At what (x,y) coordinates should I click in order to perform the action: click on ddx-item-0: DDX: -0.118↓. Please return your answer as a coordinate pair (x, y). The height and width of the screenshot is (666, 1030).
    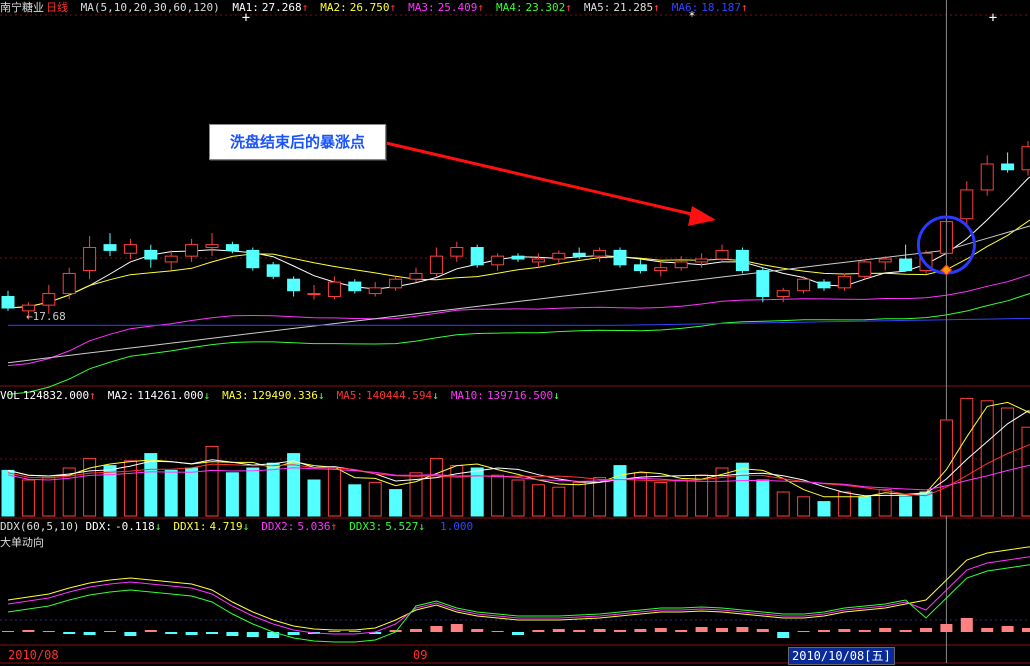
    Looking at the image, I should click on (126, 526).